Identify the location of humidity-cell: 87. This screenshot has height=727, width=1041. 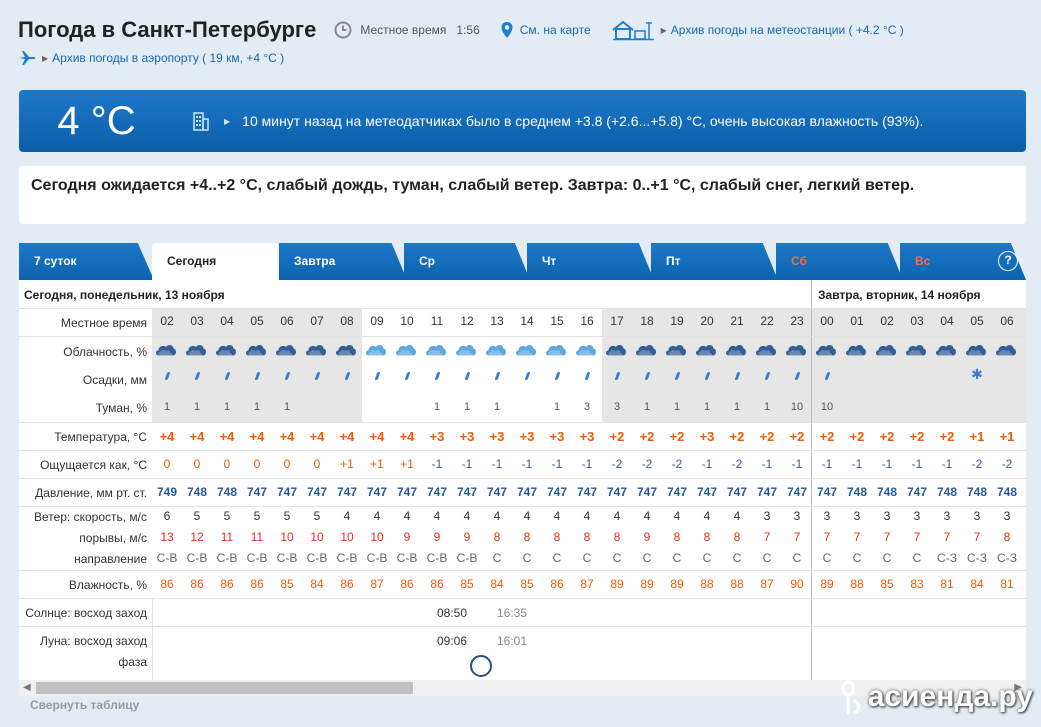
(377, 584).